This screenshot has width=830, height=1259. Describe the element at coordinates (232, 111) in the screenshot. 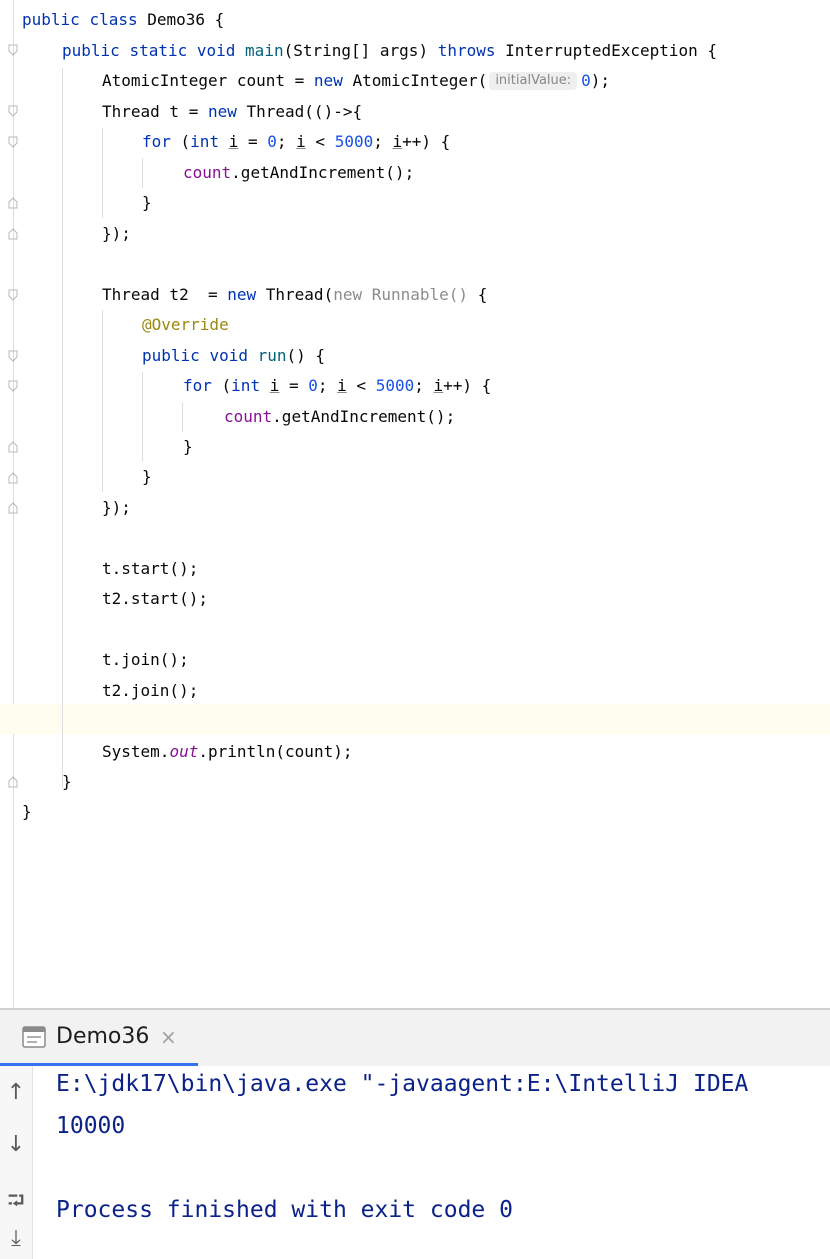

I see `code-line: Thread t = new Thread(()->{` at that location.